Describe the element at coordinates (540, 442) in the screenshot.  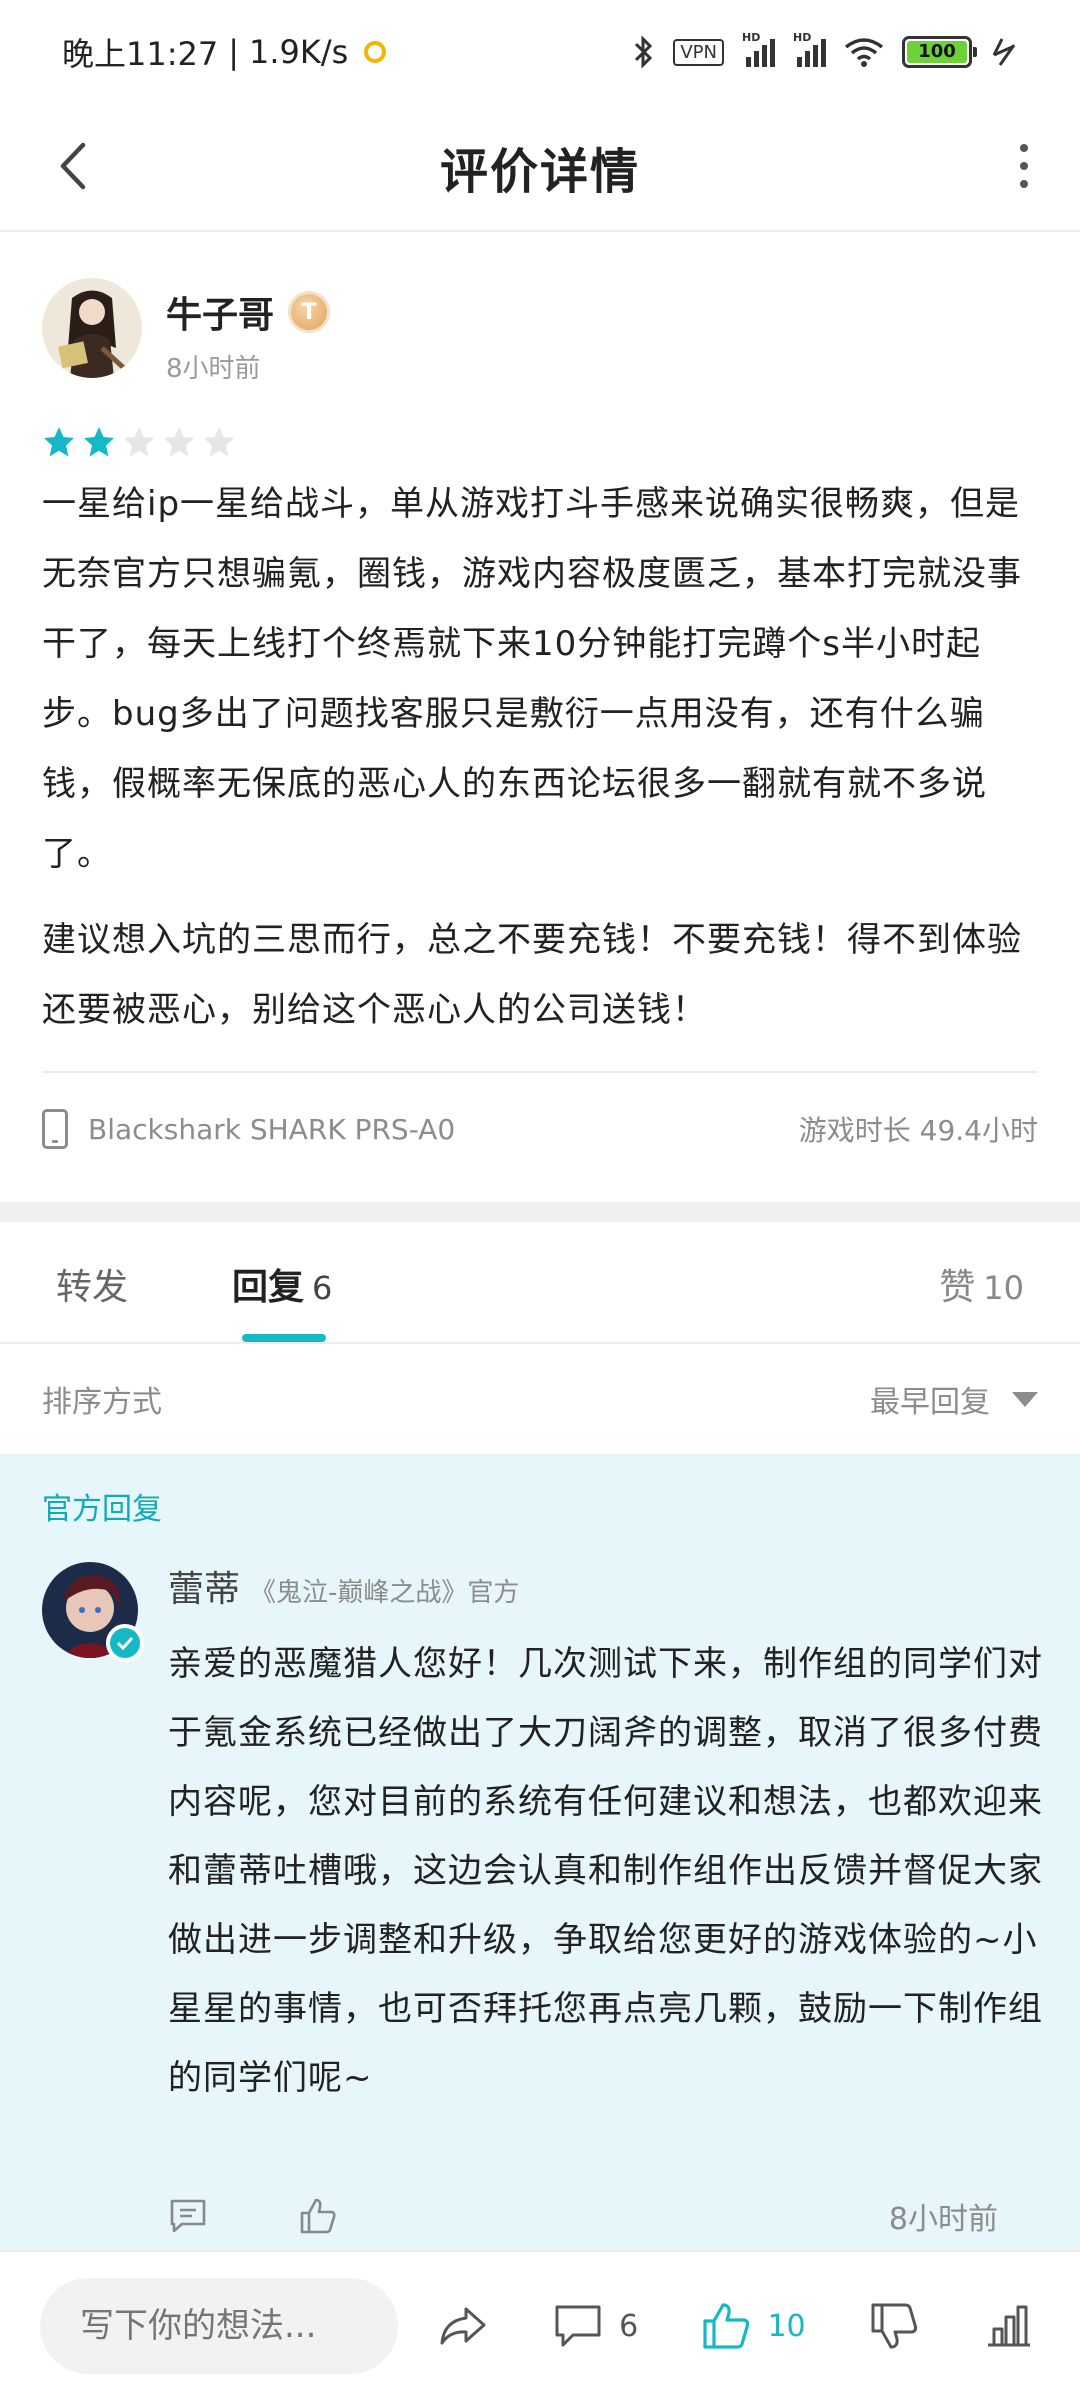
I see `rating-stars` at that location.